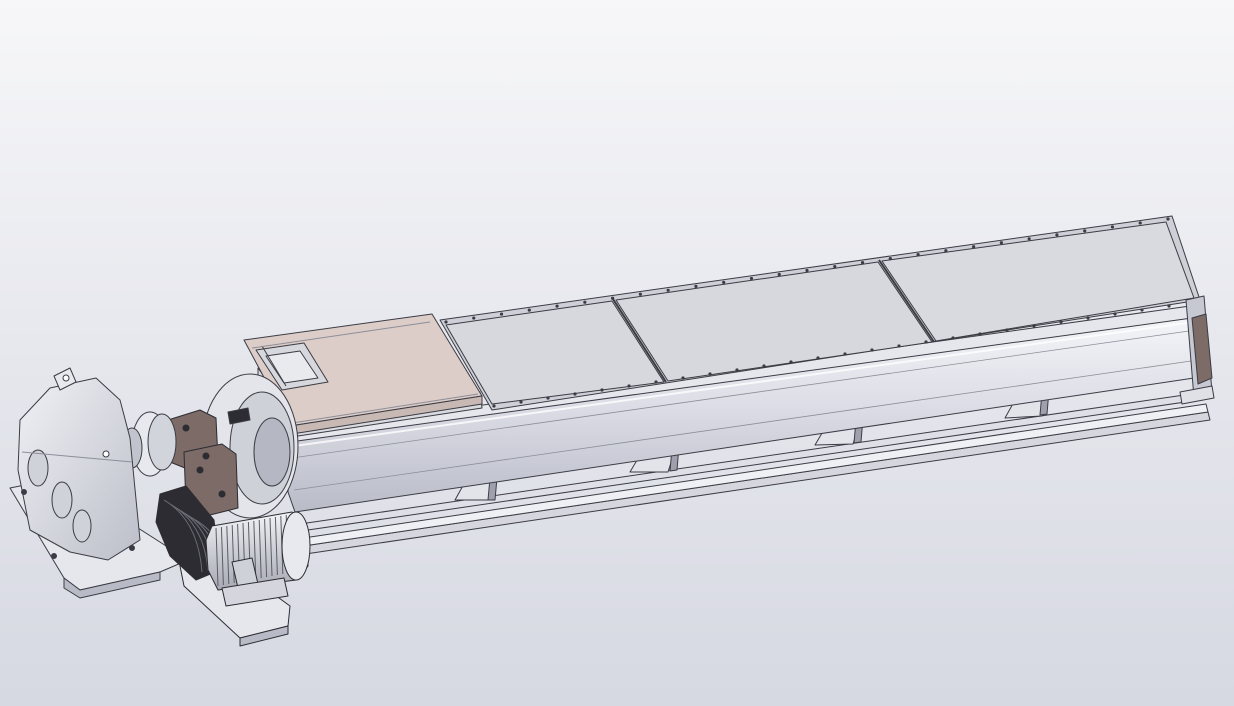  What do you see at coordinates (272, 452) in the screenshot?
I see `end-flange-hub` at bounding box center [272, 452].